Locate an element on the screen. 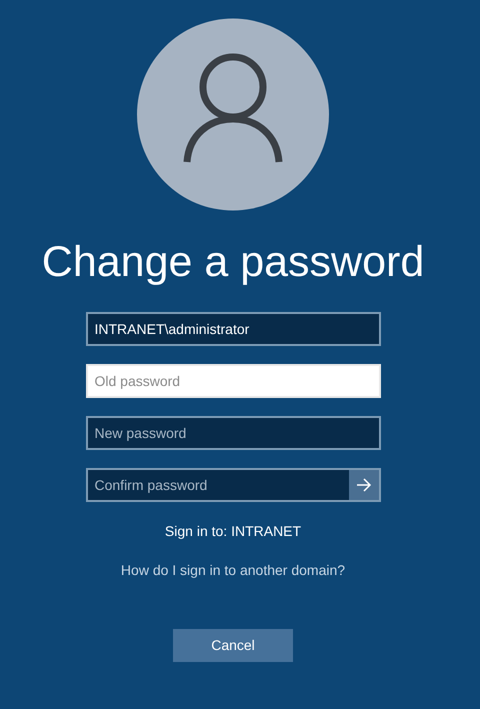  input-field: New password is located at coordinates (233, 433).